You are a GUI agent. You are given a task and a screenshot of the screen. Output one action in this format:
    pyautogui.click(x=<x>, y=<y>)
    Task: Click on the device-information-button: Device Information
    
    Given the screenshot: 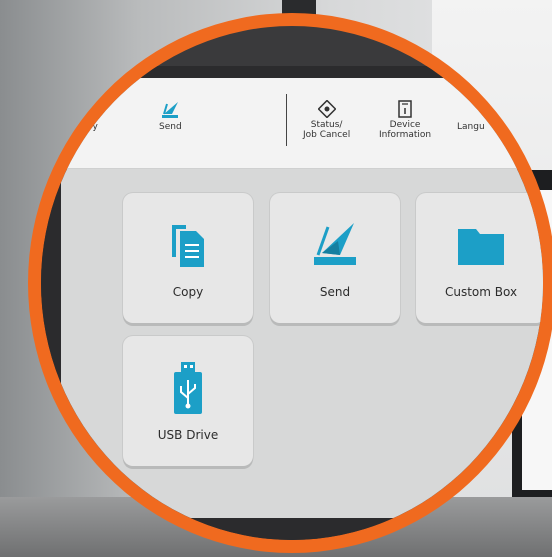 What is the action you would take?
    pyautogui.click(x=405, y=120)
    